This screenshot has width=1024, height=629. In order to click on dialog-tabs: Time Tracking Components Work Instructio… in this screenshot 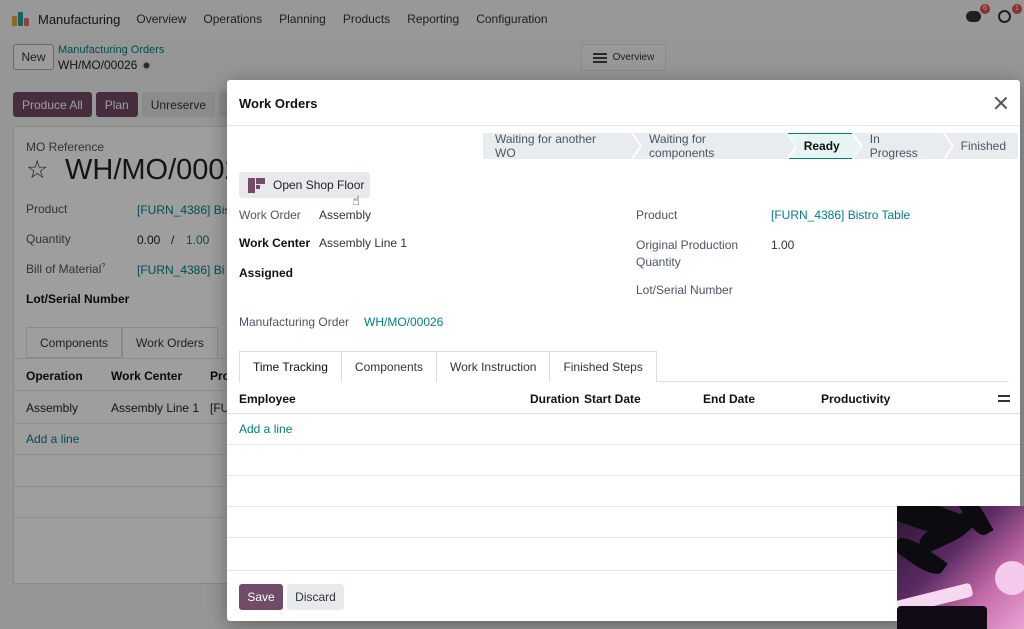, I will do `click(624, 367)`.